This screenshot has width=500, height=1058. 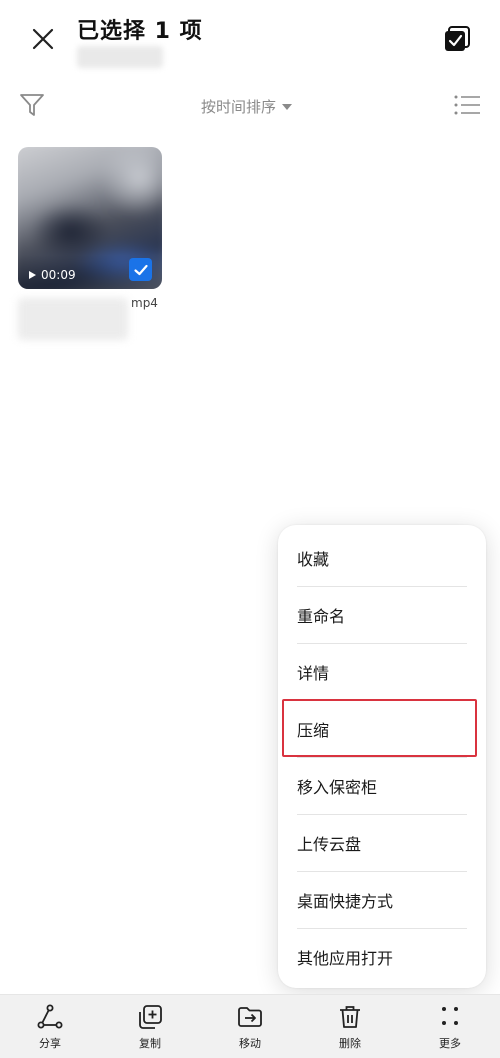 What do you see at coordinates (250, 1043) in the screenshot?
I see `move-label: 移动` at bounding box center [250, 1043].